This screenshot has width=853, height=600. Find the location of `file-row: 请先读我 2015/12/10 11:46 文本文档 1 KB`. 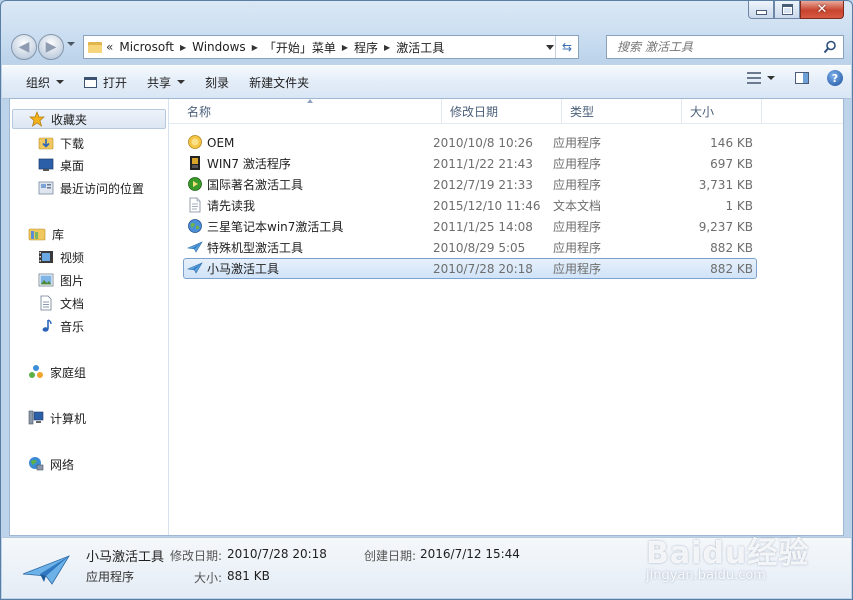

file-row: 请先读我 2015/12/10 11:46 文本文档 1 KB is located at coordinates (470, 205).